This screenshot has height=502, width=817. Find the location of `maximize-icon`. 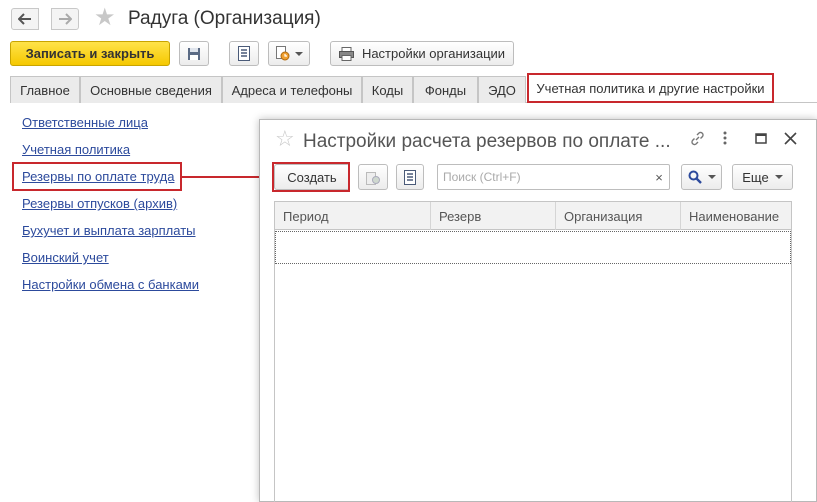

maximize-icon is located at coordinates (761, 138).